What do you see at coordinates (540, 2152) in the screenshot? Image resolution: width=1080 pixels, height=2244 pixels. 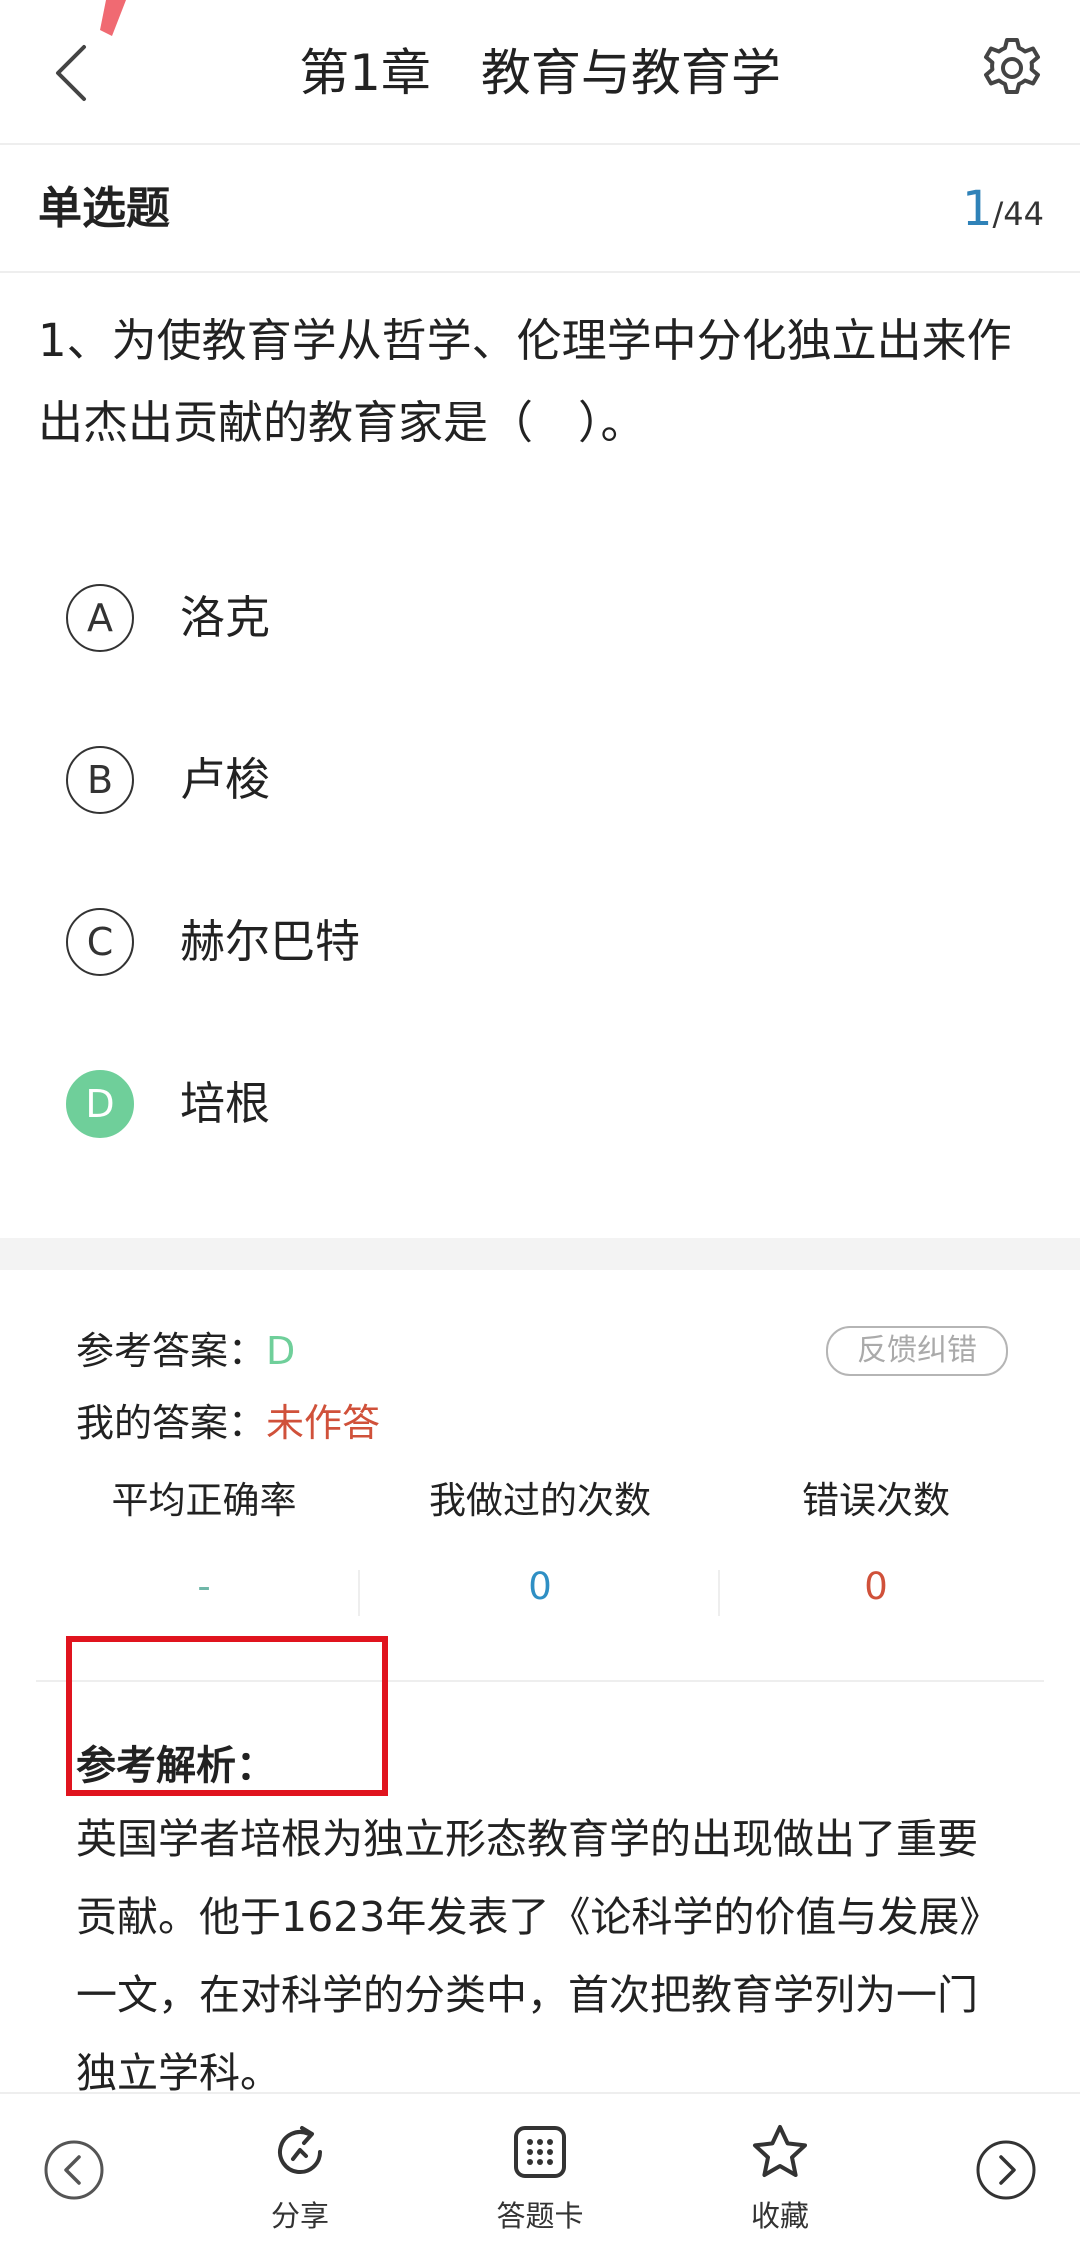 I see `grid-icon` at bounding box center [540, 2152].